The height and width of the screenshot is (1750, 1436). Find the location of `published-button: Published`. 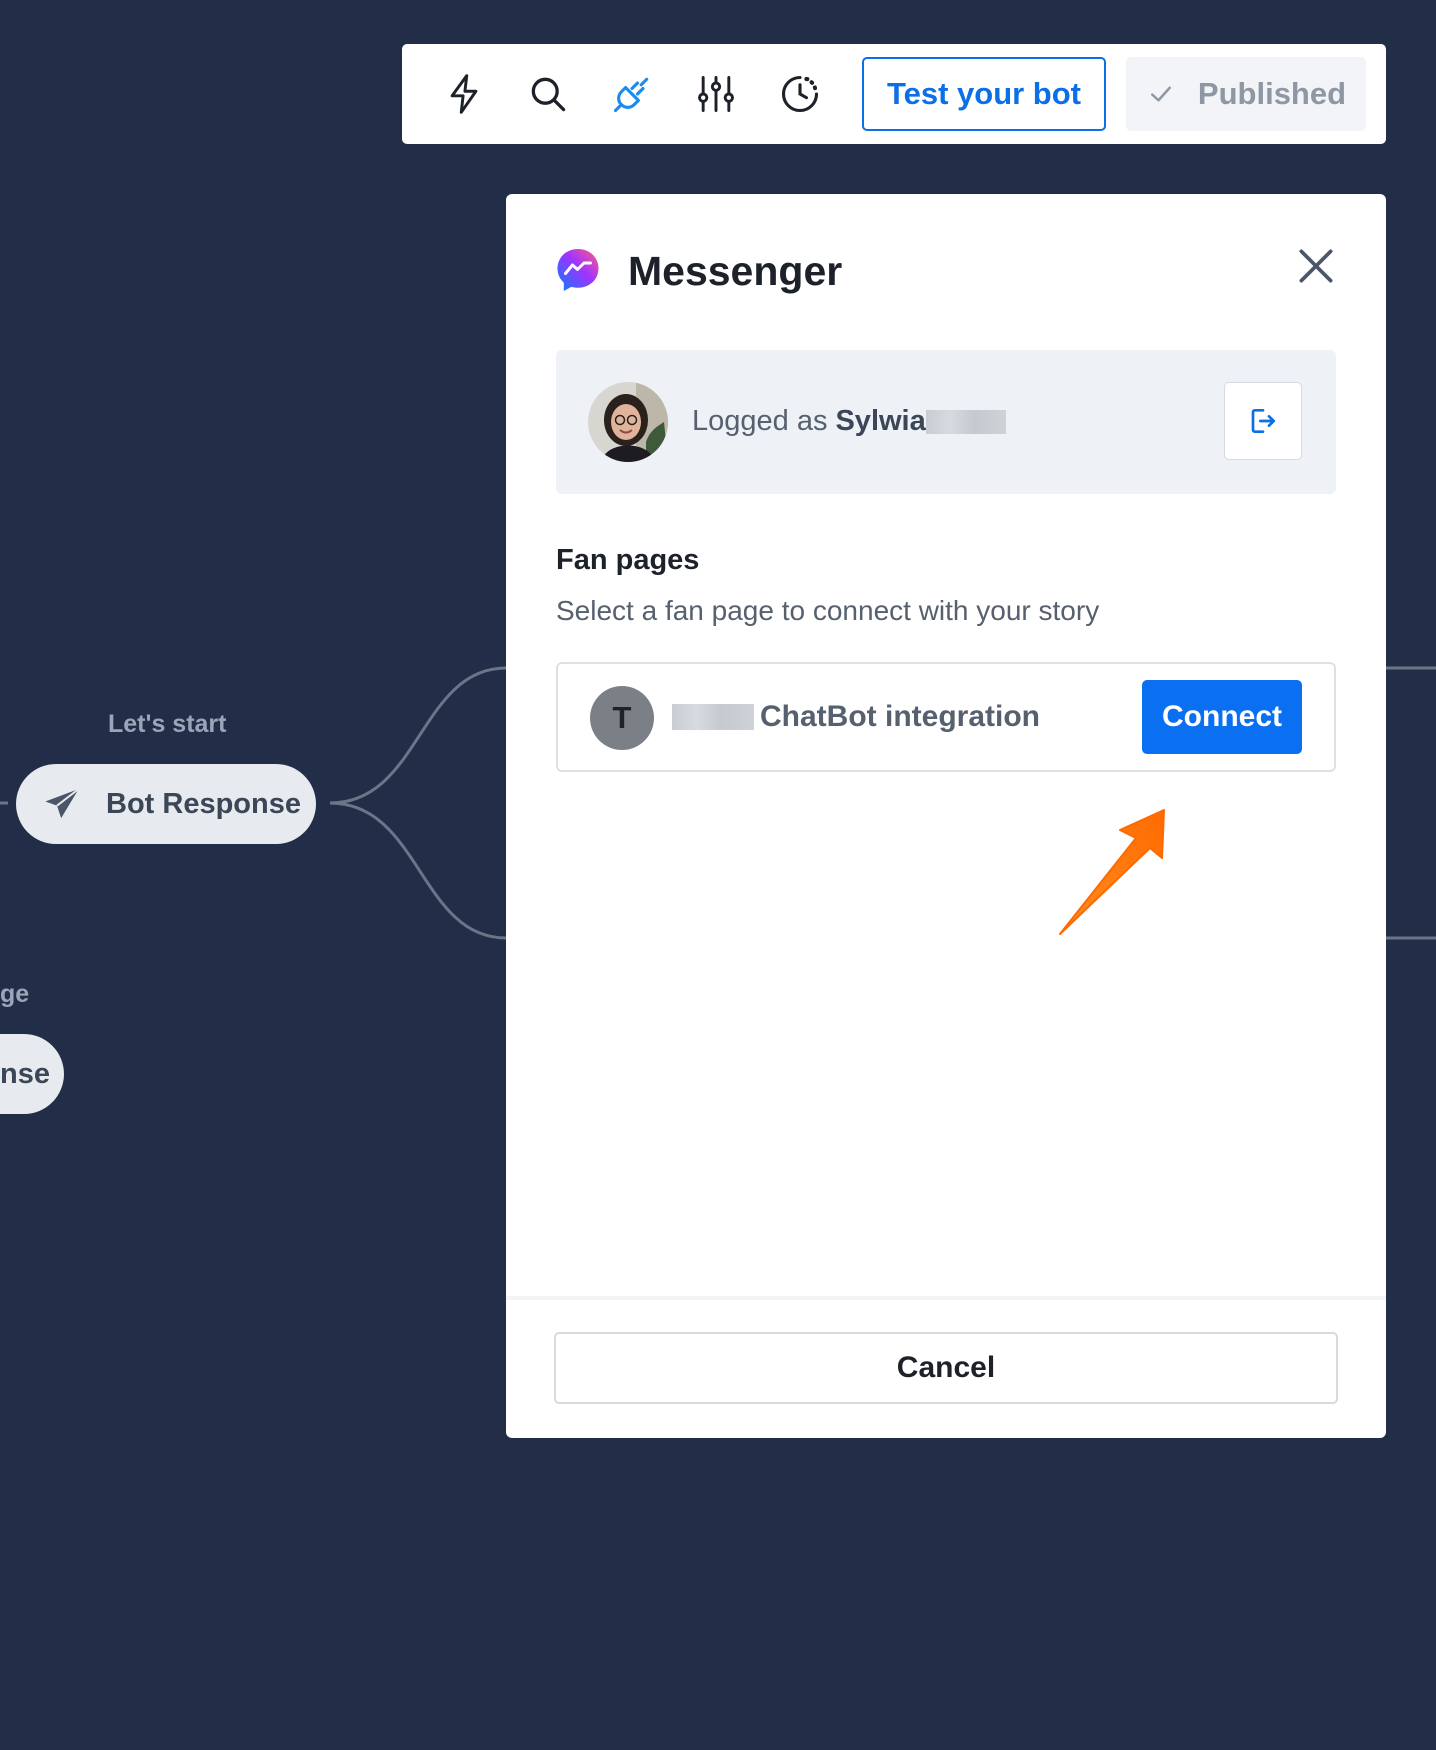

published-button: Published is located at coordinates (1246, 94).